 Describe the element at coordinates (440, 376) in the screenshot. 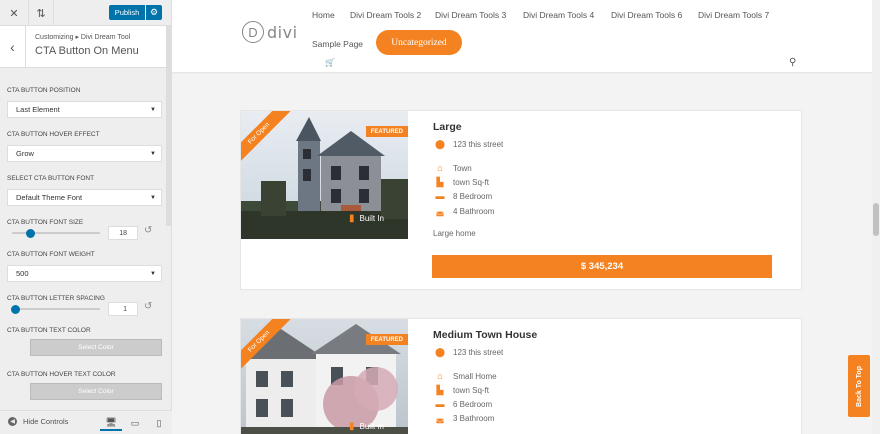

I see `home-icon: ⌂` at that location.